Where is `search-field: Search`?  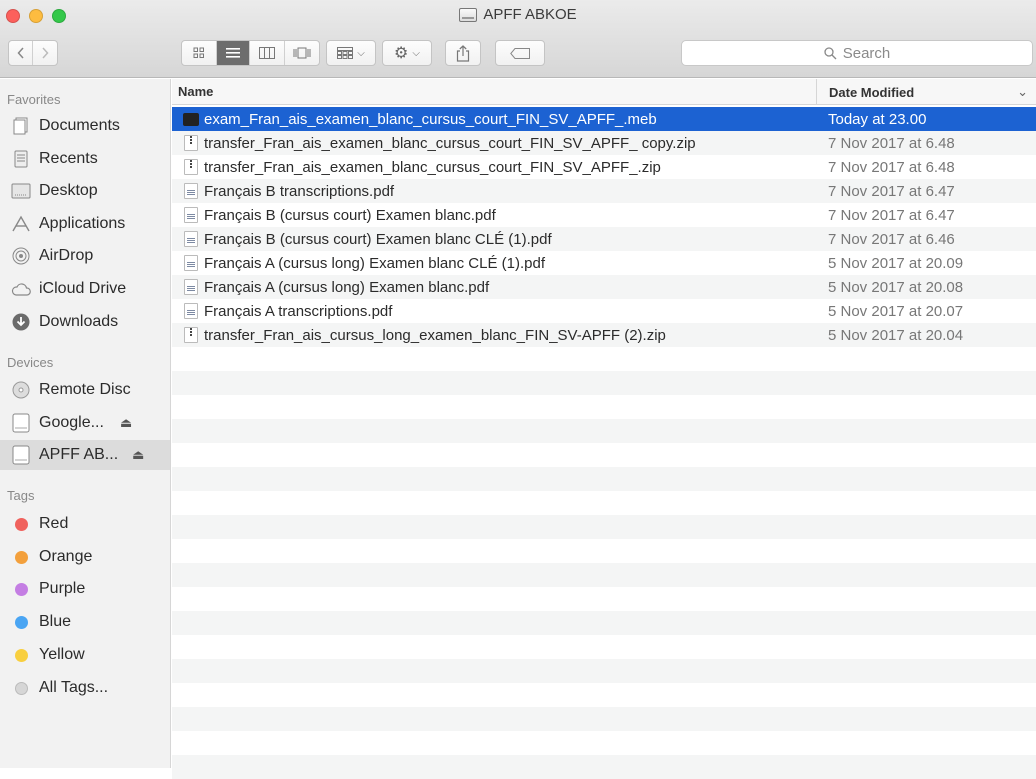
search-field: Search is located at coordinates (857, 53).